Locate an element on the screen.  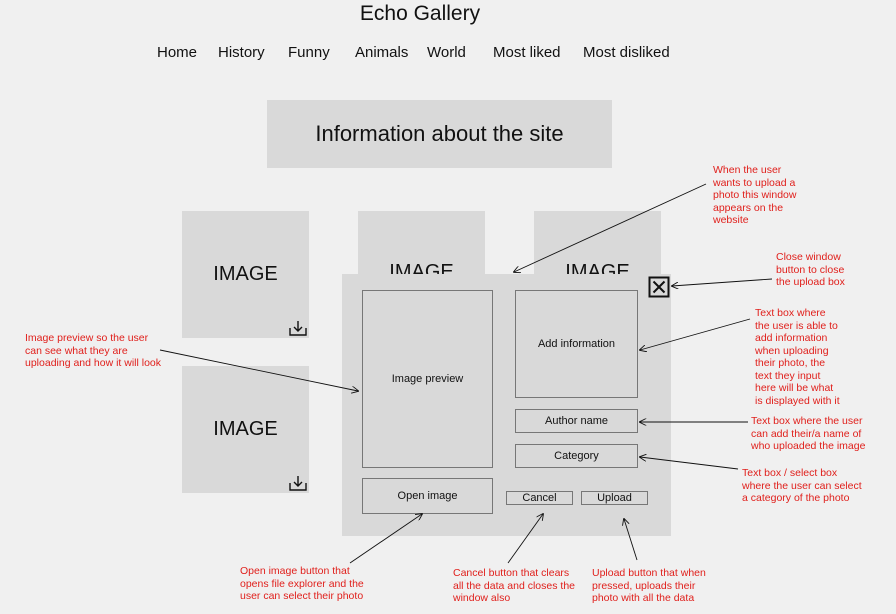
arrow-window is located at coordinates (610, 227).